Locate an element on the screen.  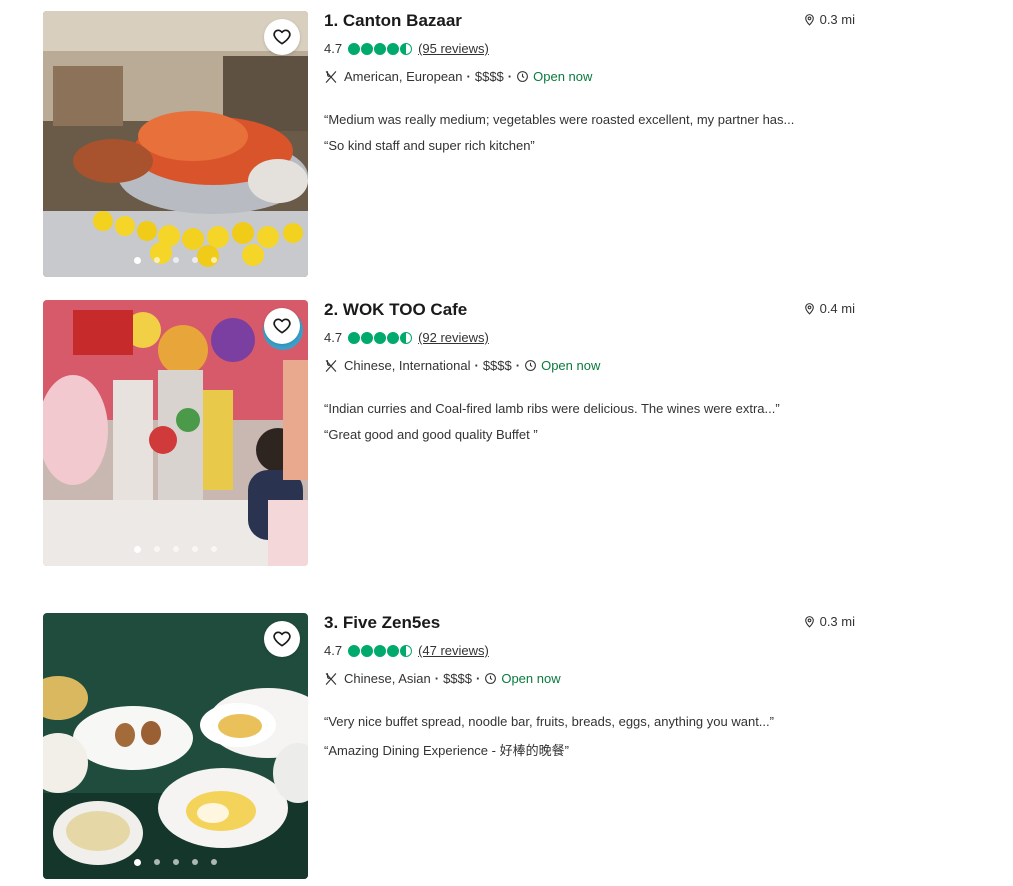
rating-row: 4.7 (47 reviews) is located at coordinates (406, 650).